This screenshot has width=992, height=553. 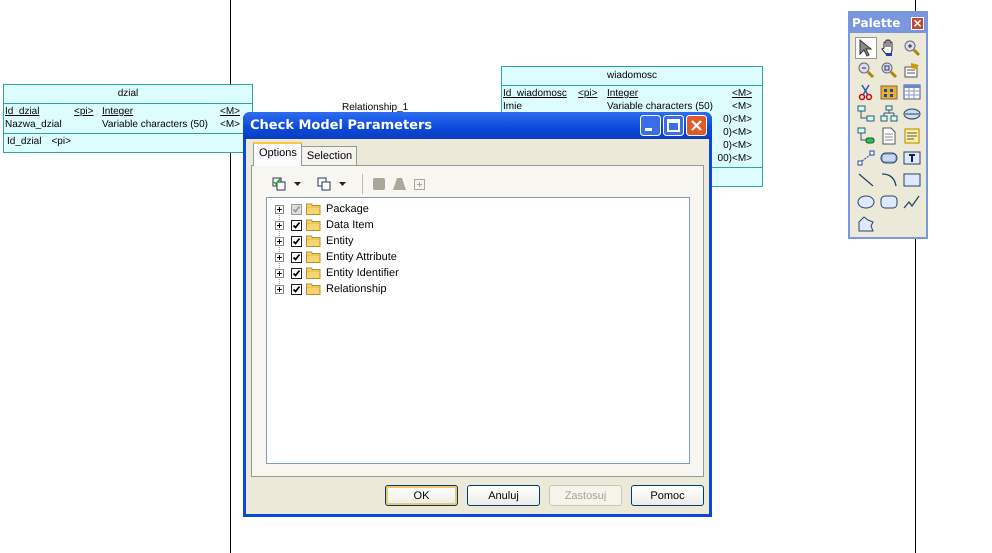 I want to click on dialog-button: Anuluj, so click(x=503, y=495).